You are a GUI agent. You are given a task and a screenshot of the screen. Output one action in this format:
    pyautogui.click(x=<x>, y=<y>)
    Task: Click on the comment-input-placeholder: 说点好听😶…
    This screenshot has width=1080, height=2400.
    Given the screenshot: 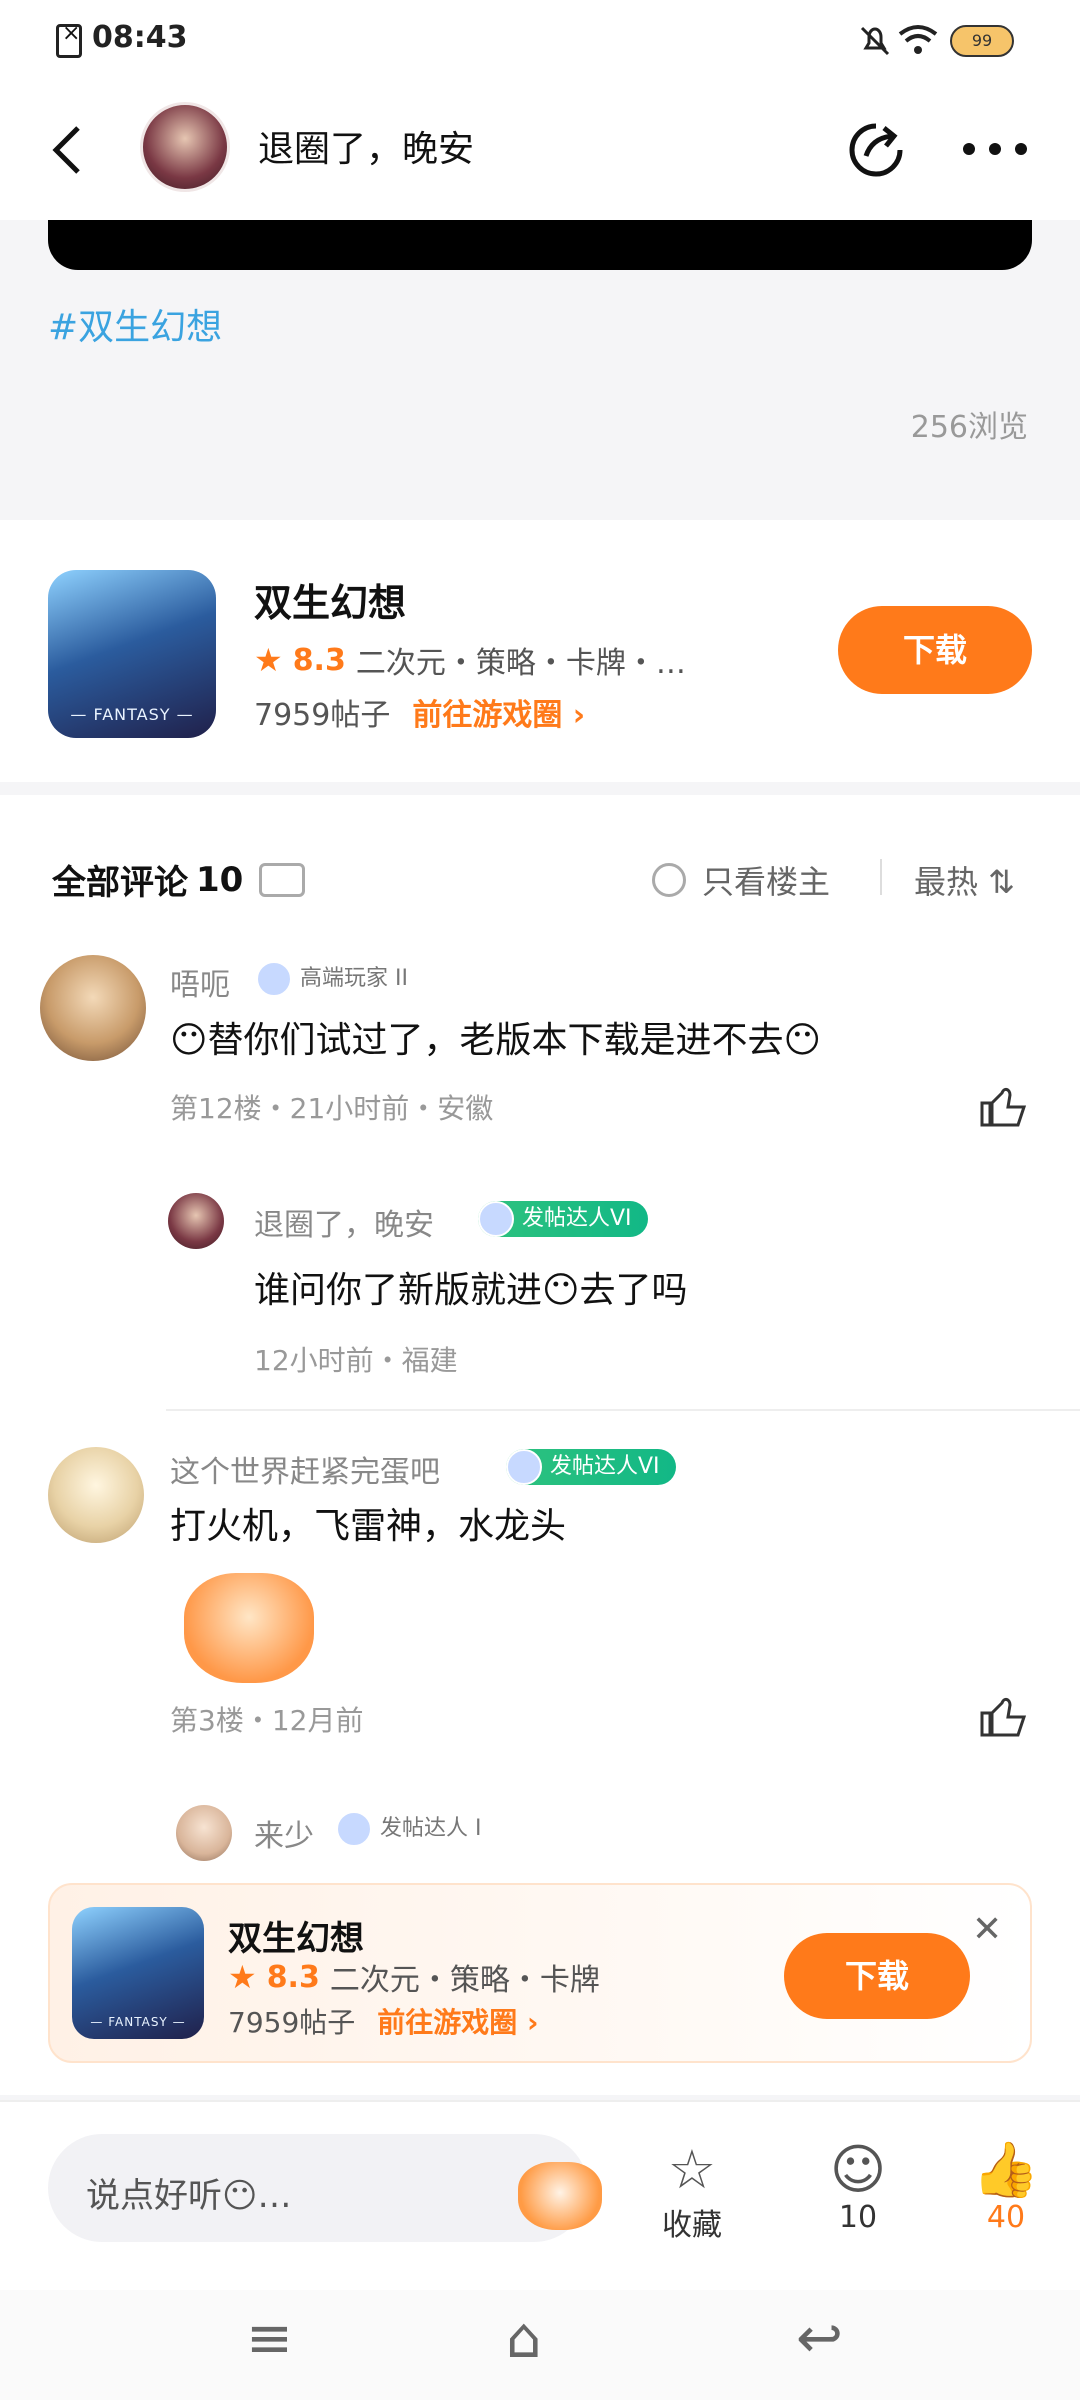 What is the action you would take?
    pyautogui.click(x=189, y=2196)
    